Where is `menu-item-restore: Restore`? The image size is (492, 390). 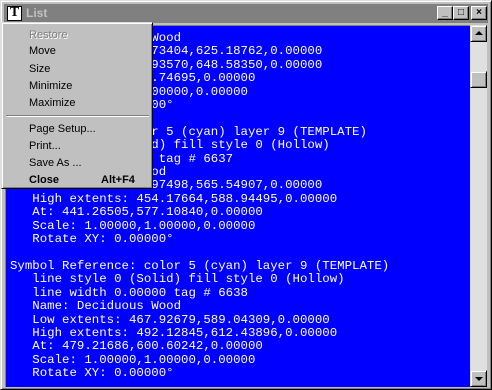 menu-item-restore: Restore is located at coordinates (77, 35).